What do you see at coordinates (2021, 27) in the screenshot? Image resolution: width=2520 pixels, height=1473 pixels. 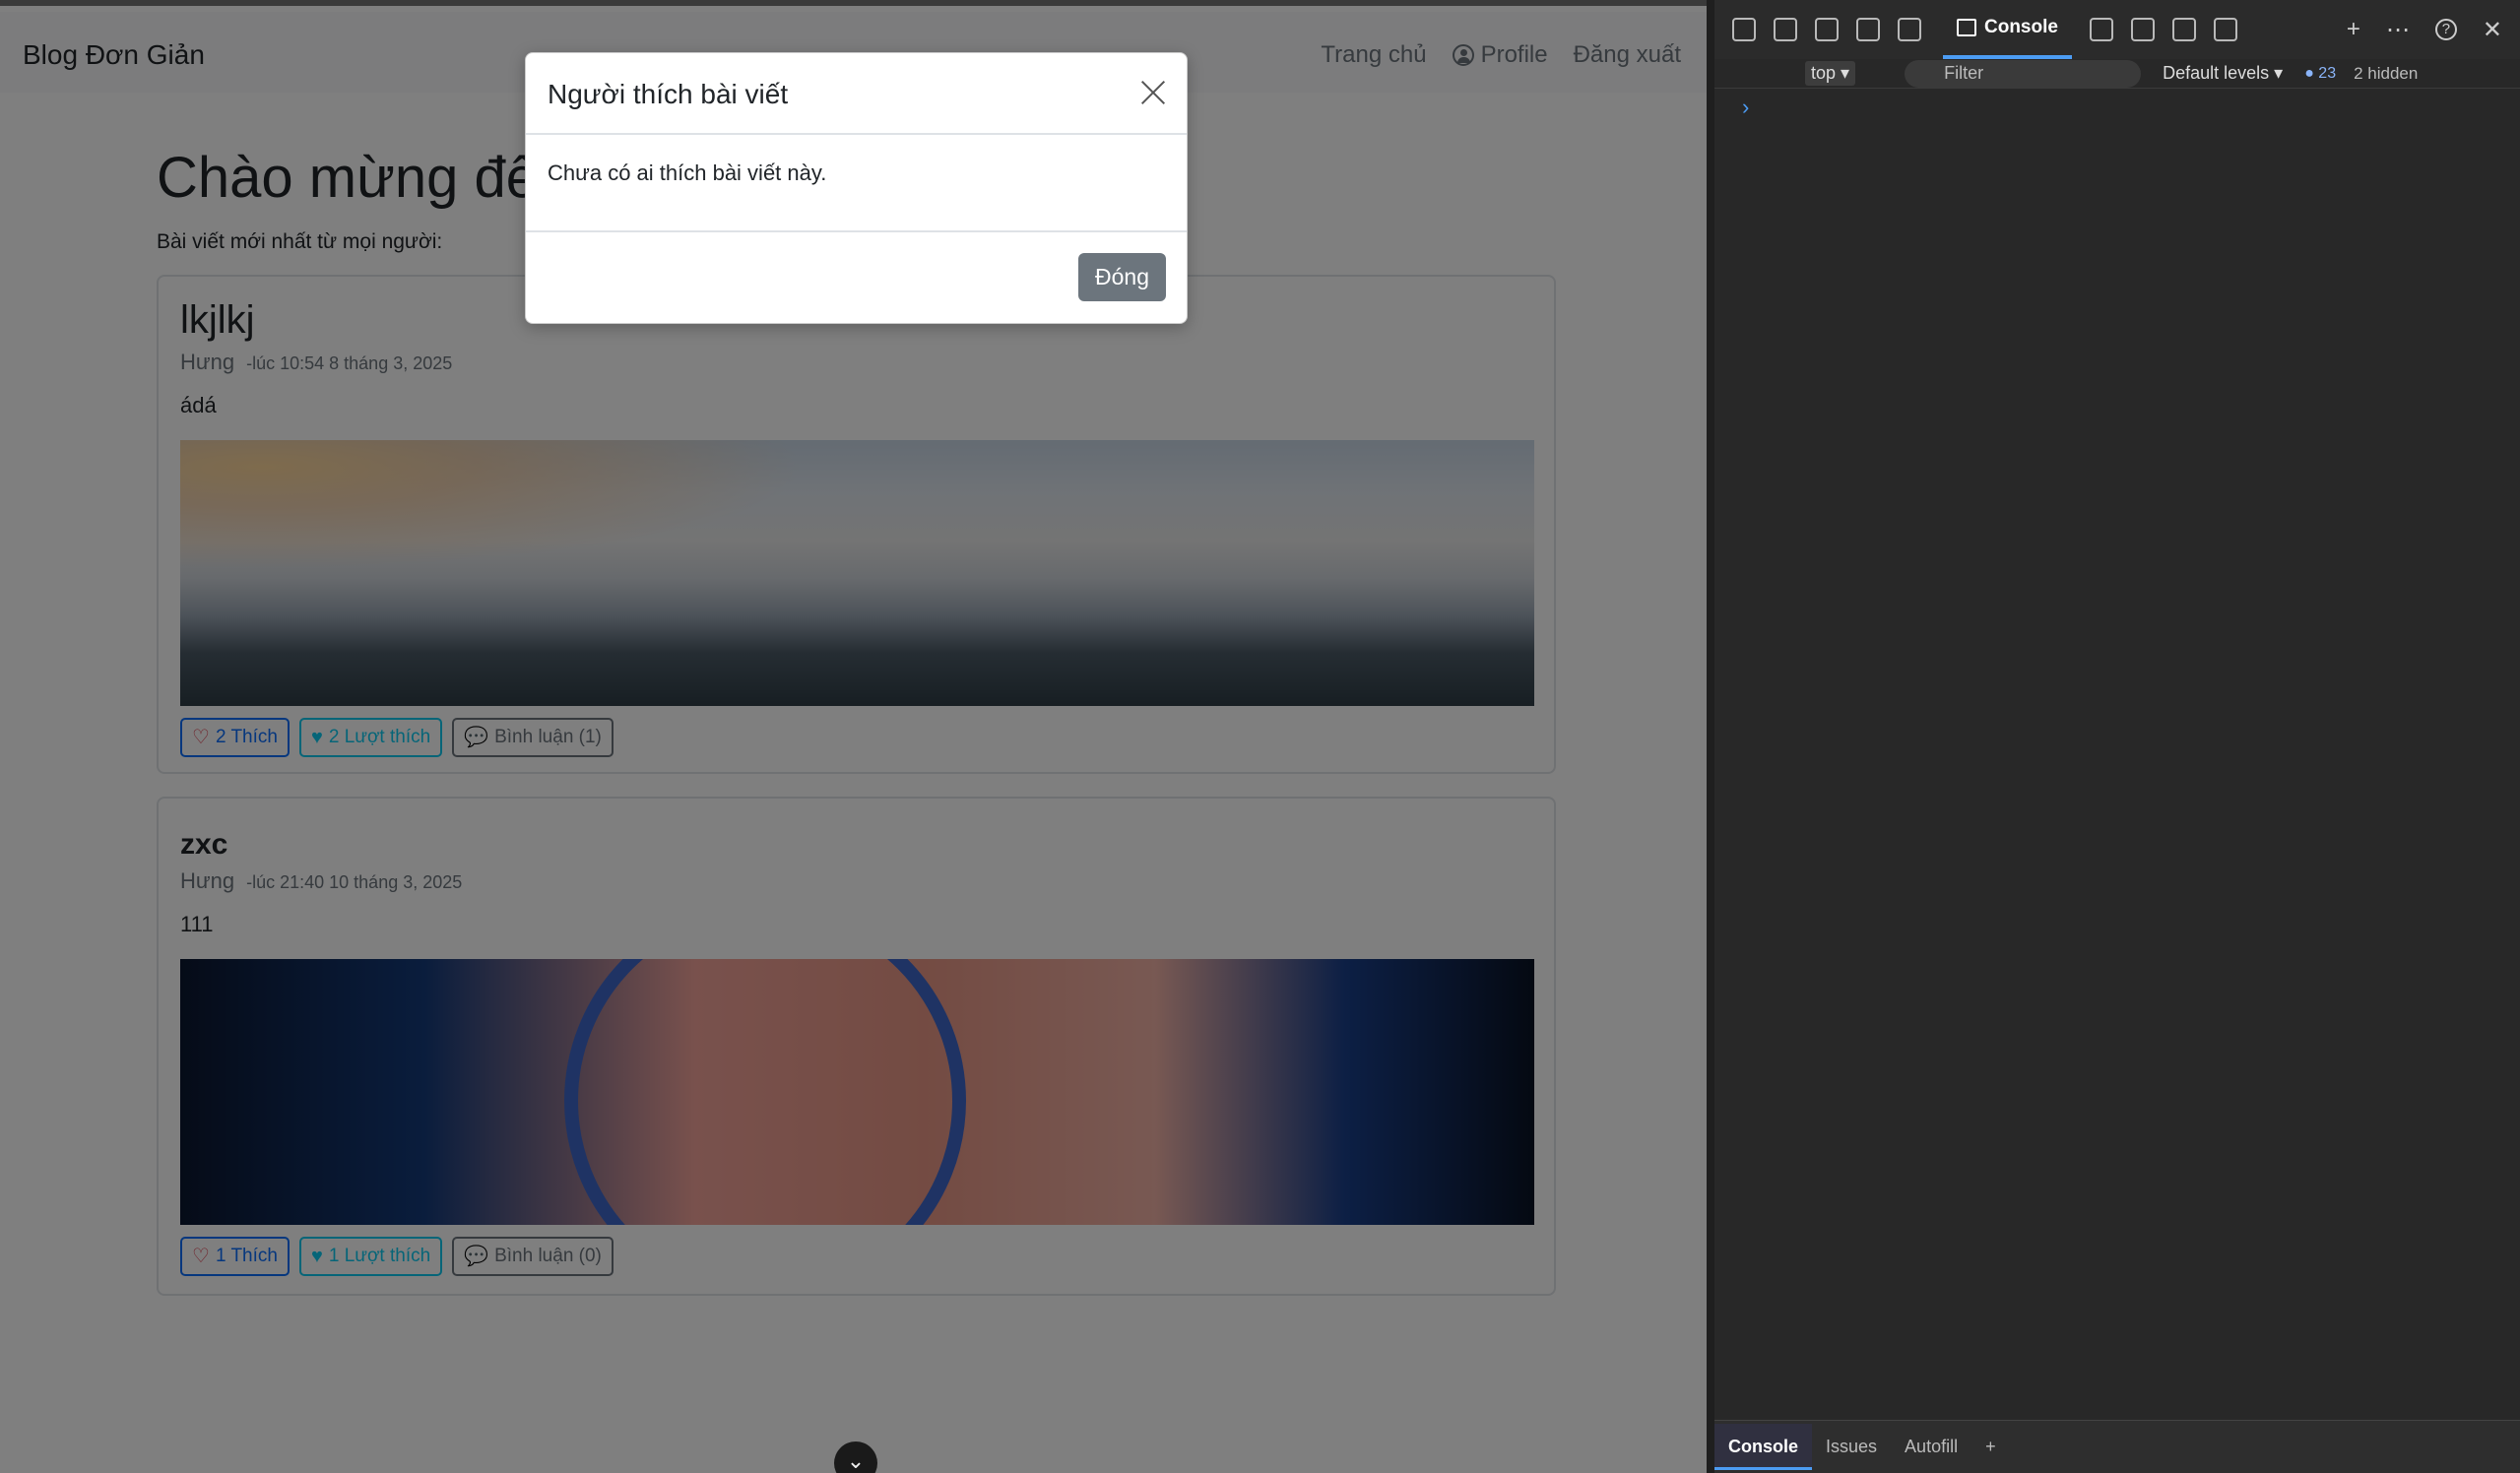 I see `tab-console-label: Console` at bounding box center [2021, 27].